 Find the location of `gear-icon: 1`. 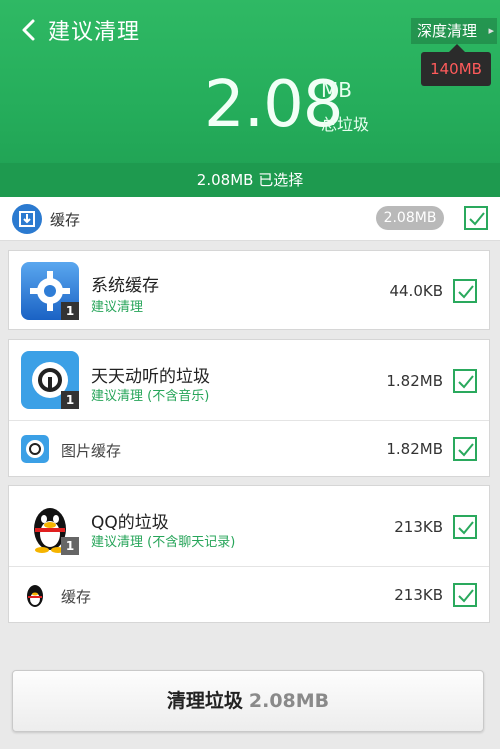

gear-icon: 1 is located at coordinates (50, 291).